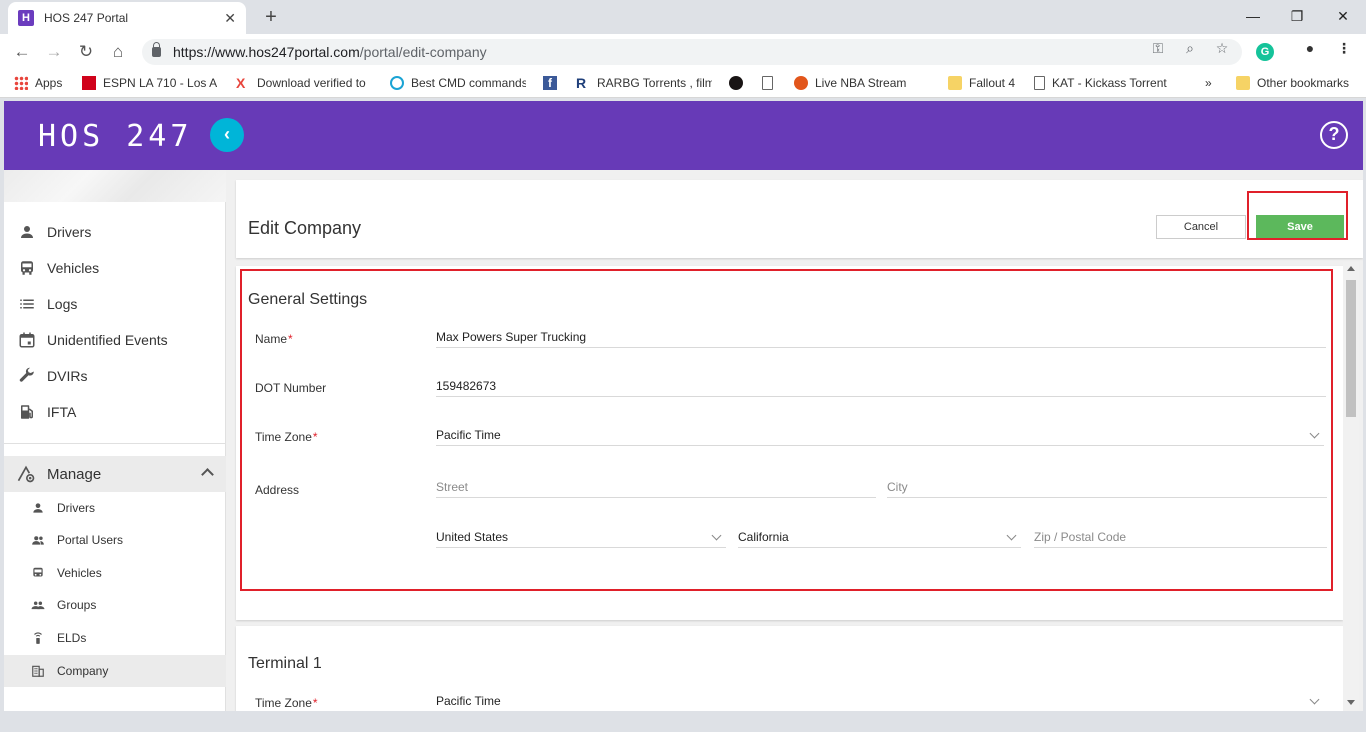 The height and width of the screenshot is (732, 1366). I want to click on maximize-icon: ❐, so click(1297, 16).